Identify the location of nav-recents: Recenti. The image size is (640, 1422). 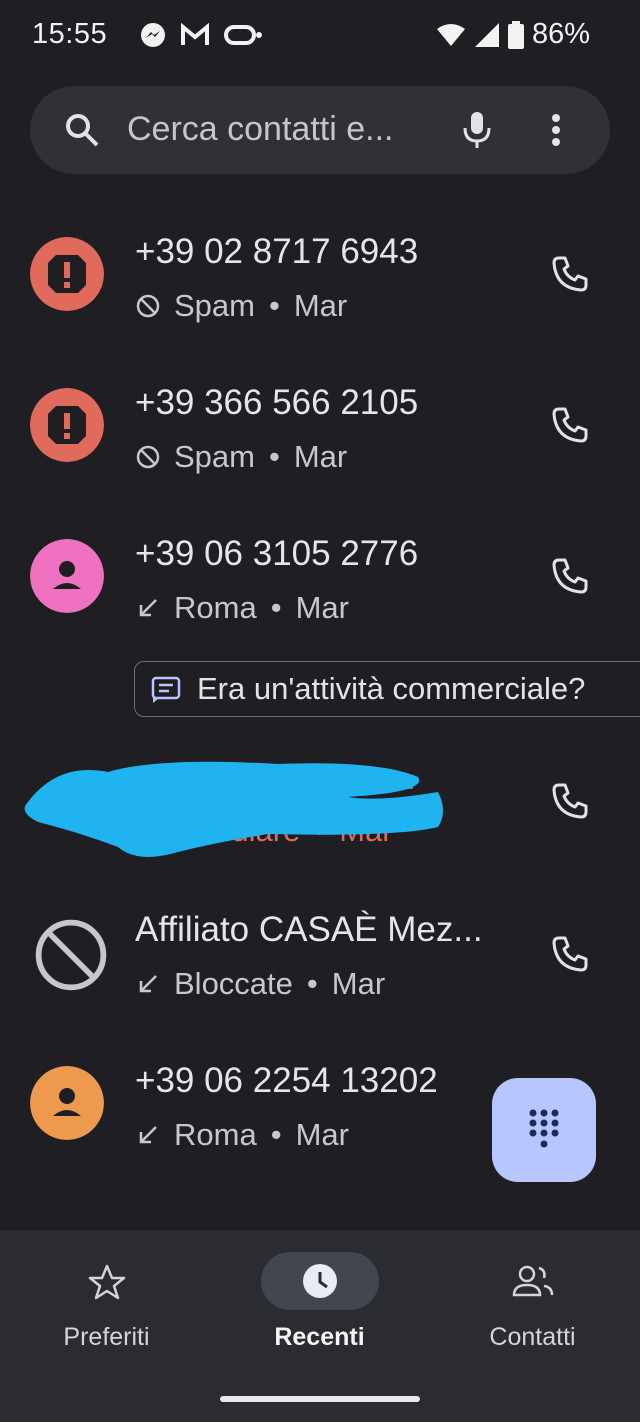
(319, 1305).